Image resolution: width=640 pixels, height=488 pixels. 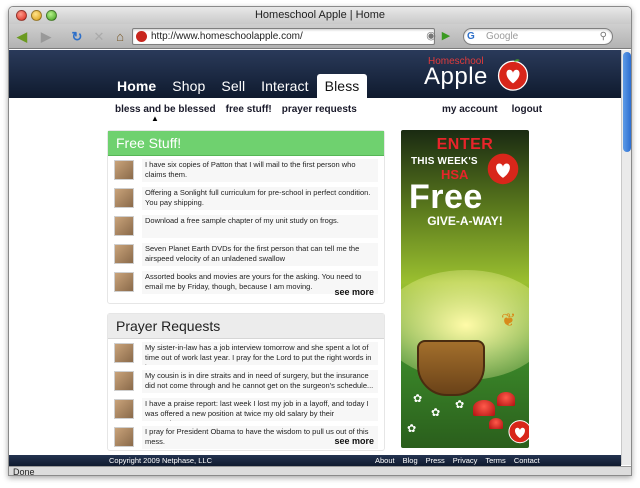 I want to click on ad-free-text: Free, so click(x=446, y=197).